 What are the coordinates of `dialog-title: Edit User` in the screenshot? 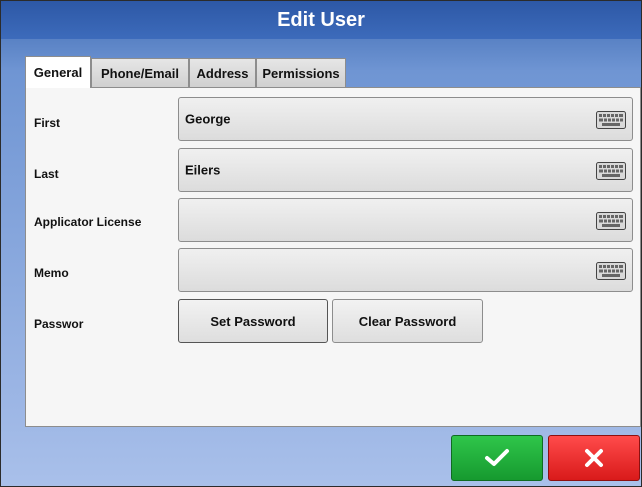 It's located at (321, 20).